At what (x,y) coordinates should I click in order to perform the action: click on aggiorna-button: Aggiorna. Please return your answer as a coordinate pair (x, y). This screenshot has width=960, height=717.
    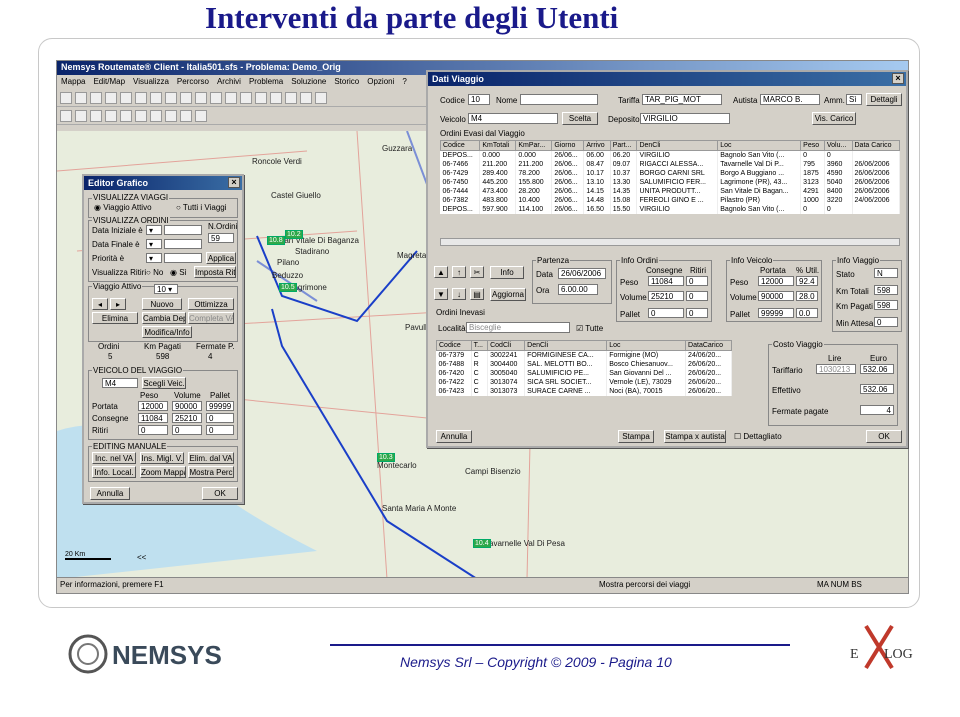
    Looking at the image, I should click on (508, 294).